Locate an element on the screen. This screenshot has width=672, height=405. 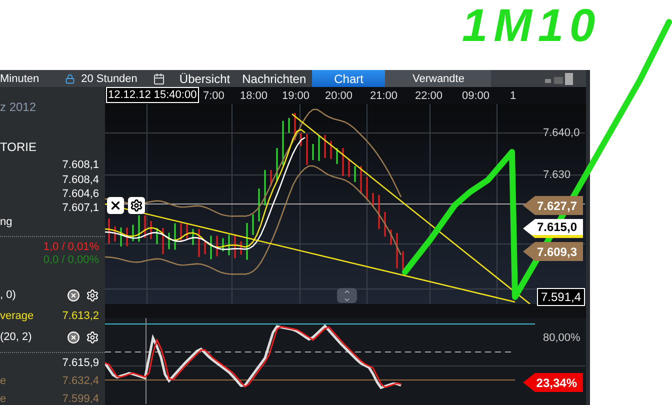
price-tag: 7.615,0 is located at coordinates (553, 228).